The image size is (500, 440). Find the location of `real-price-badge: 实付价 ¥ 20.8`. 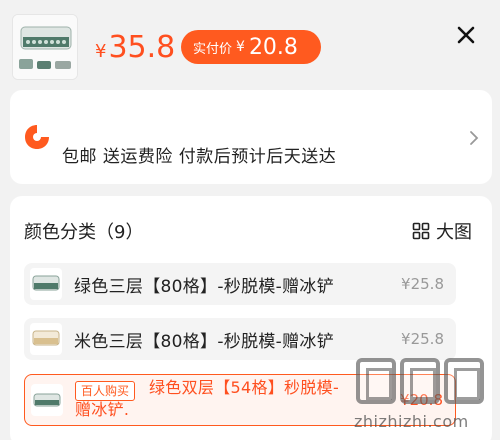

real-price-badge: 实付价 ¥ 20.8 is located at coordinates (251, 47).